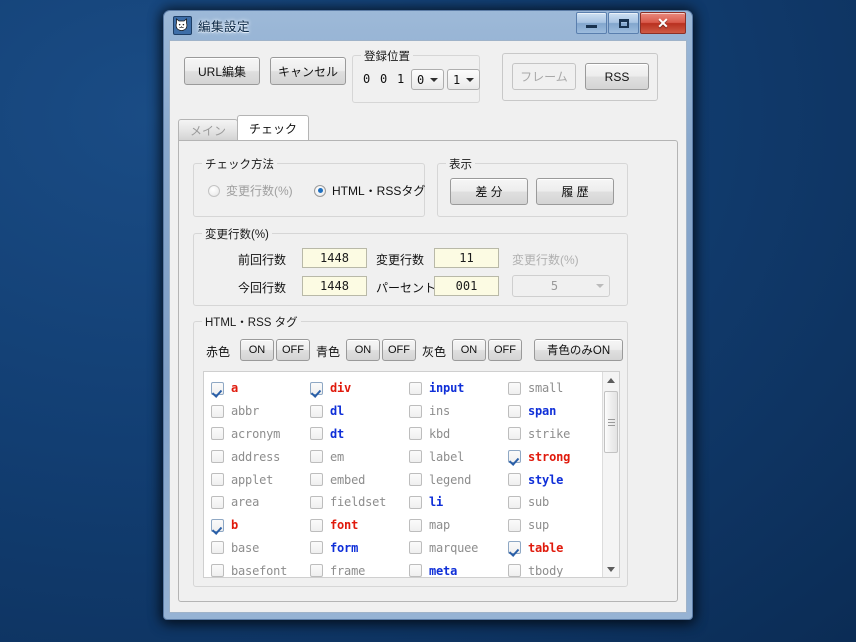 The image size is (856, 642). Describe the element at coordinates (260, 502) in the screenshot. I see `tag-list-item: area` at that location.